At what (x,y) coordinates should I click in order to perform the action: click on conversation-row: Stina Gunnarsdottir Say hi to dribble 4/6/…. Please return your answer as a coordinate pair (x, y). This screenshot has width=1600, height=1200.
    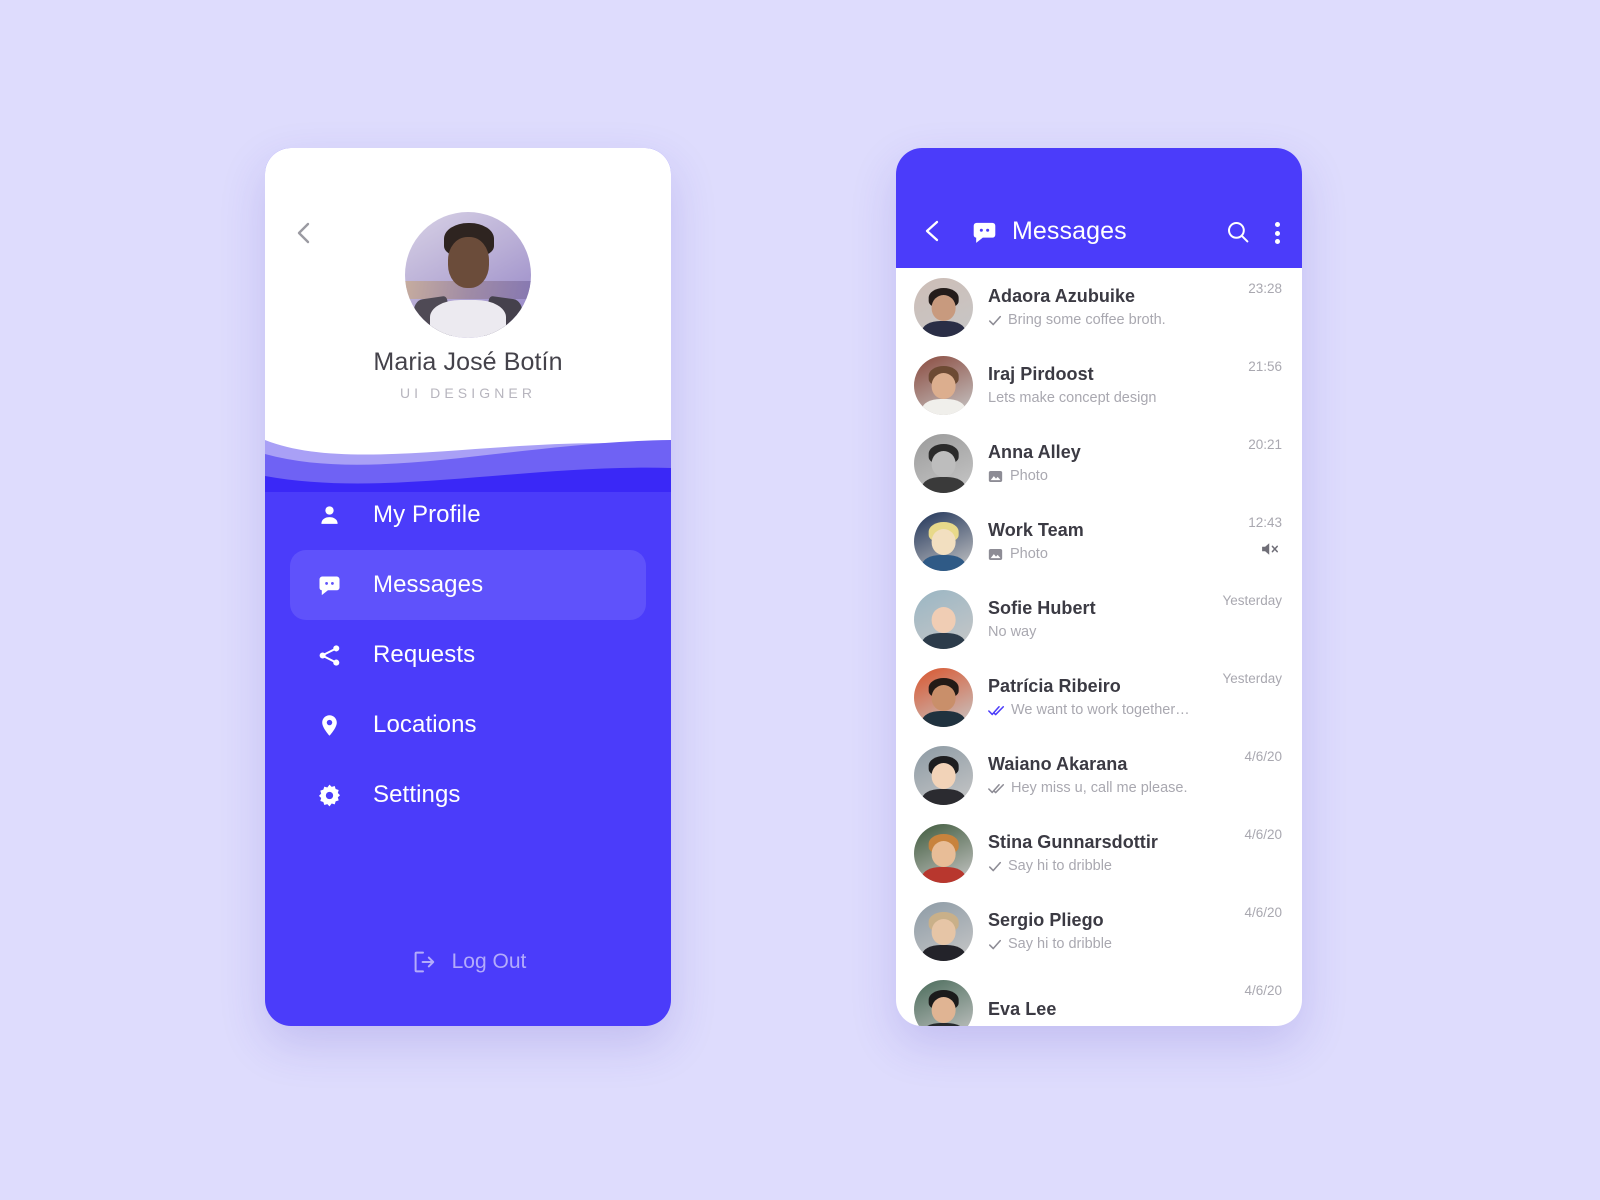
    Looking at the image, I should click on (1099, 853).